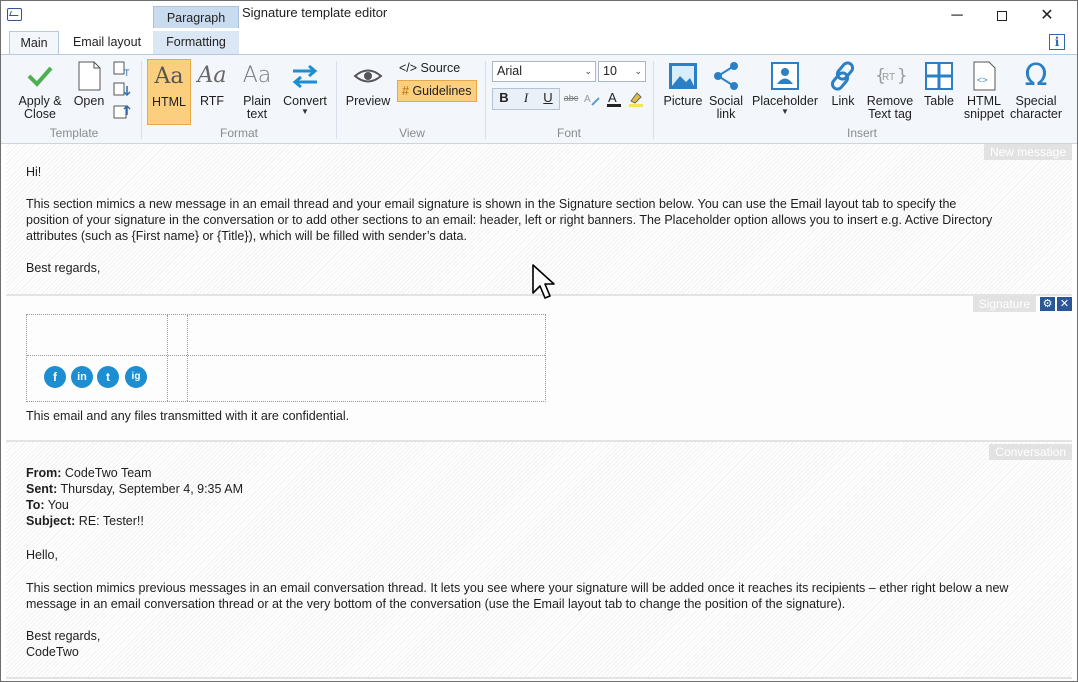 The height and width of the screenshot is (682, 1078). Describe the element at coordinates (785, 76) in the screenshot. I see `person-icon` at that location.